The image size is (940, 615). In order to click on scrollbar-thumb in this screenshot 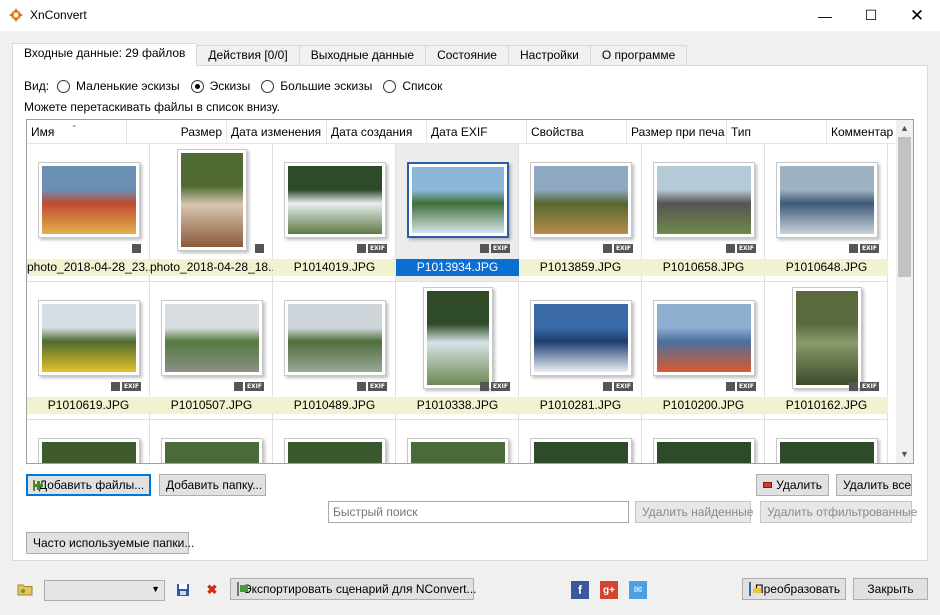, I will do `click(904, 207)`.